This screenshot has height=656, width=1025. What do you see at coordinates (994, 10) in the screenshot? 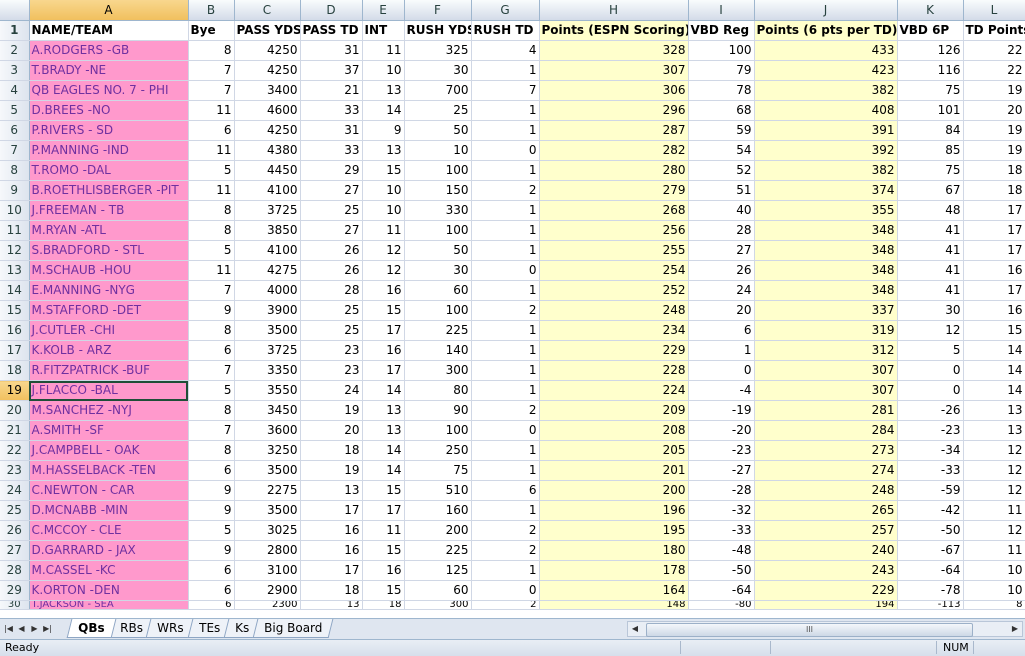
I see `column-header-l: L` at bounding box center [994, 10].